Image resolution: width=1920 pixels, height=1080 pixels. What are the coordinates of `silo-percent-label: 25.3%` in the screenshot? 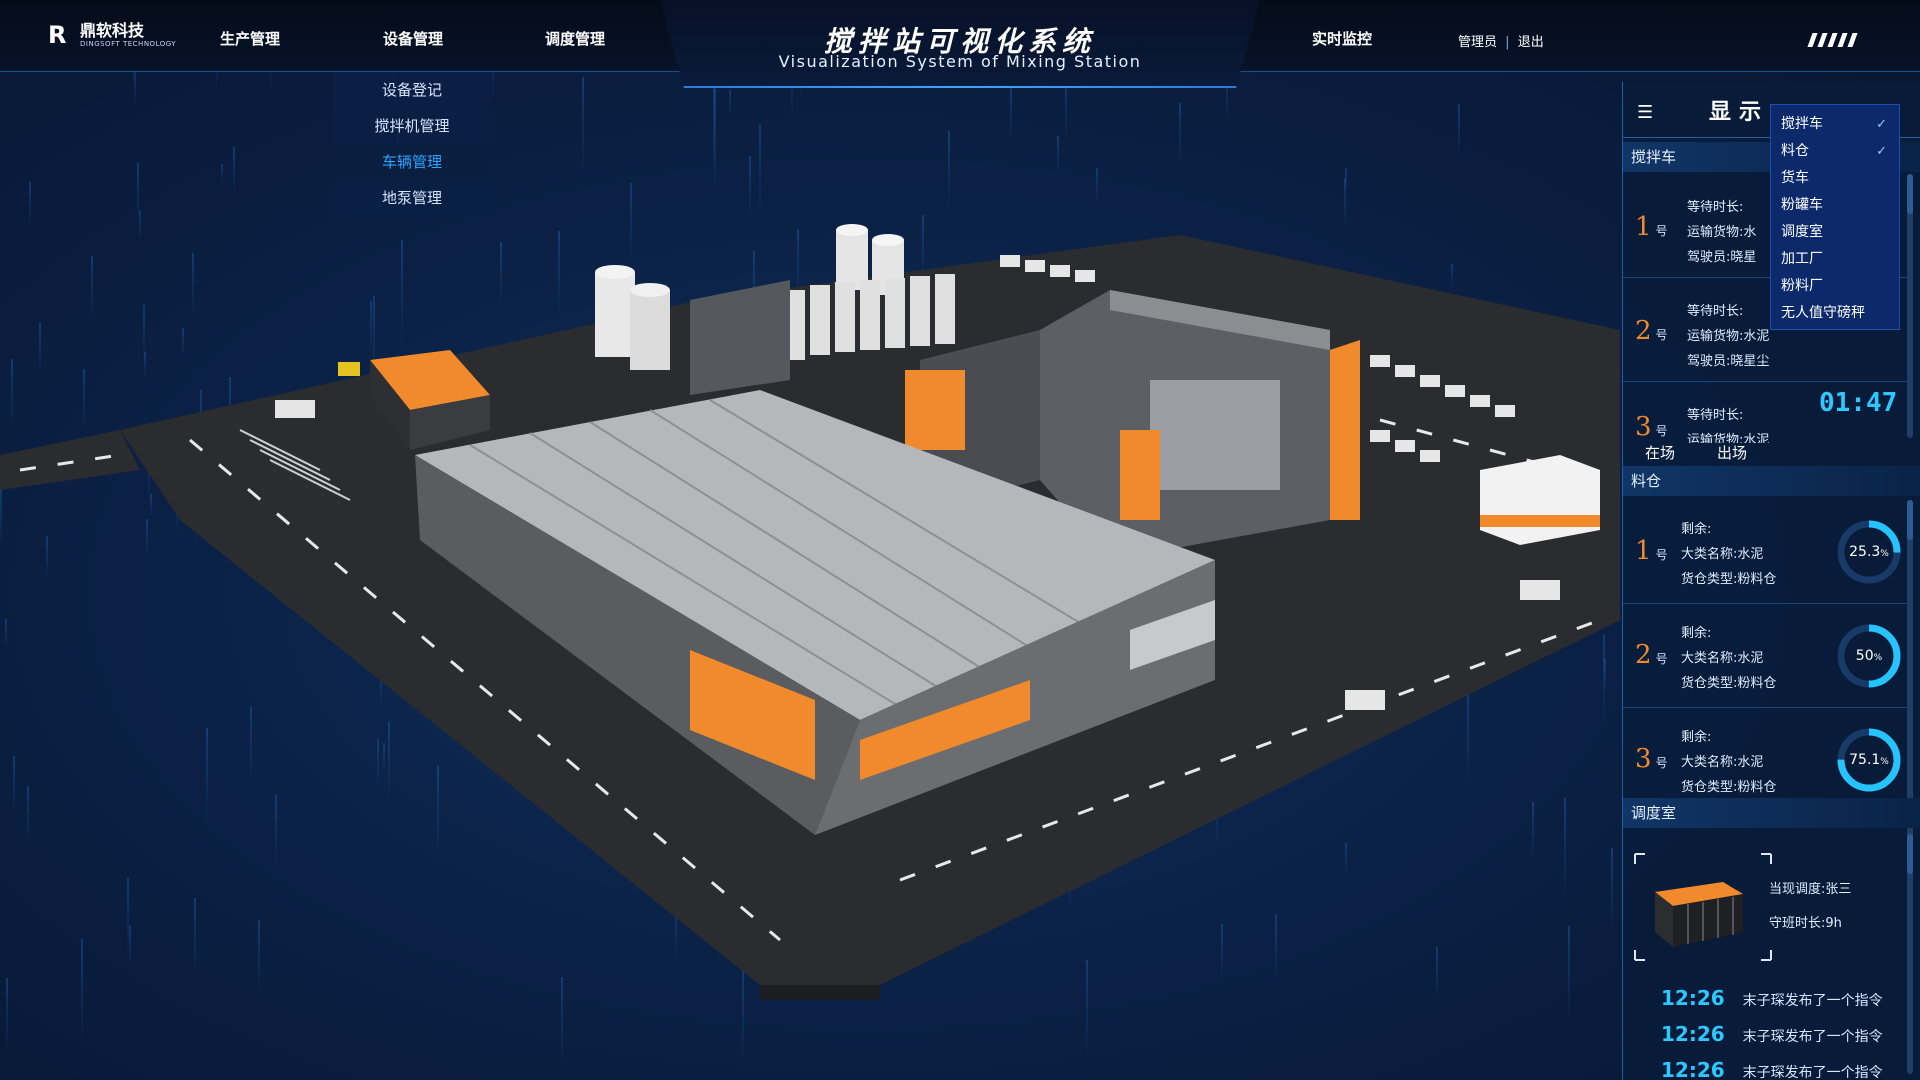 It's located at (1869, 552).